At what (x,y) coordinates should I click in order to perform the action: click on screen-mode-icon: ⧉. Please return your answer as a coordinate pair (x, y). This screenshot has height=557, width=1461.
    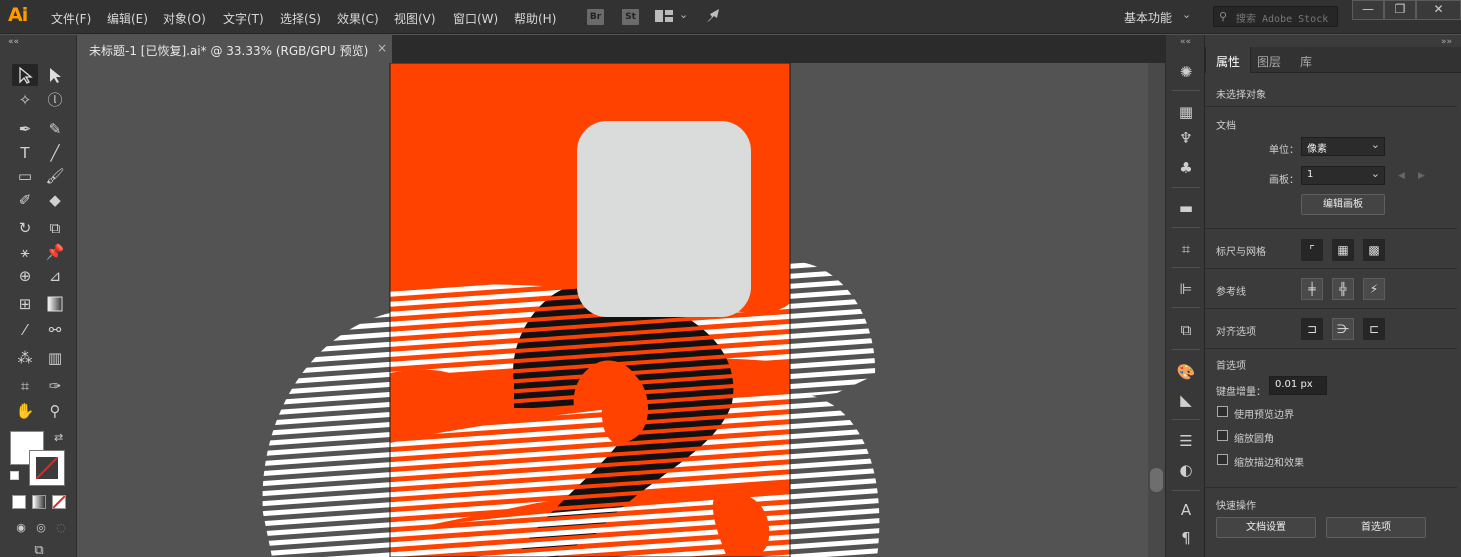
    Looking at the image, I should click on (39, 548).